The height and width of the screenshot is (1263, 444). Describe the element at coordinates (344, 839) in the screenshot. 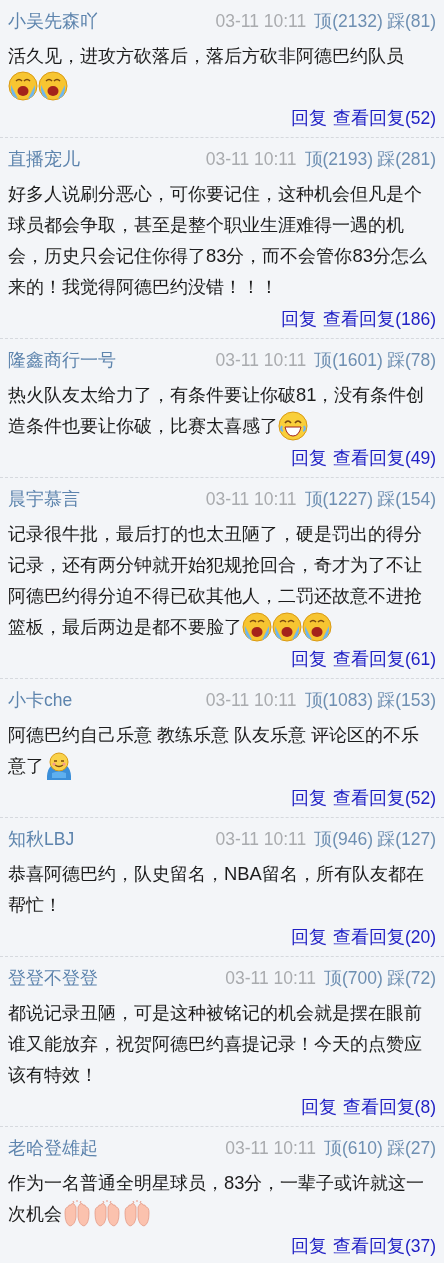

I see `upvote-link: 顶(946)` at that location.